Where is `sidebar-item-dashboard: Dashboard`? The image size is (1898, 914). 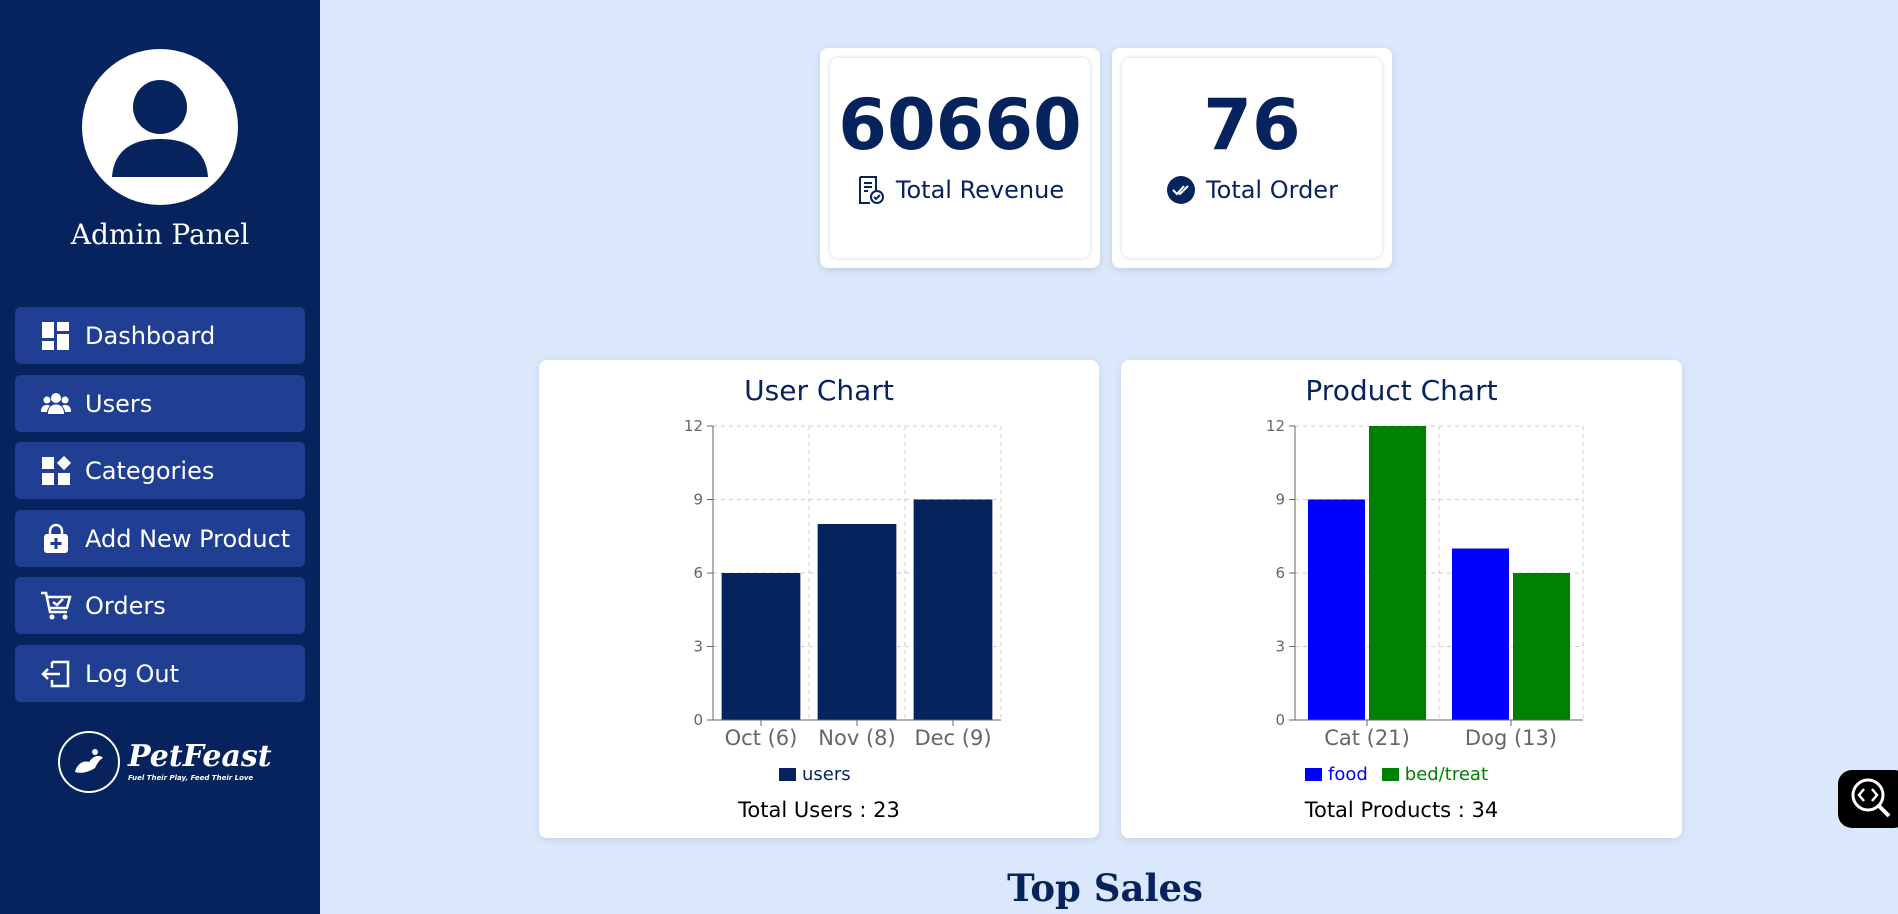 sidebar-item-dashboard: Dashboard is located at coordinates (160, 335).